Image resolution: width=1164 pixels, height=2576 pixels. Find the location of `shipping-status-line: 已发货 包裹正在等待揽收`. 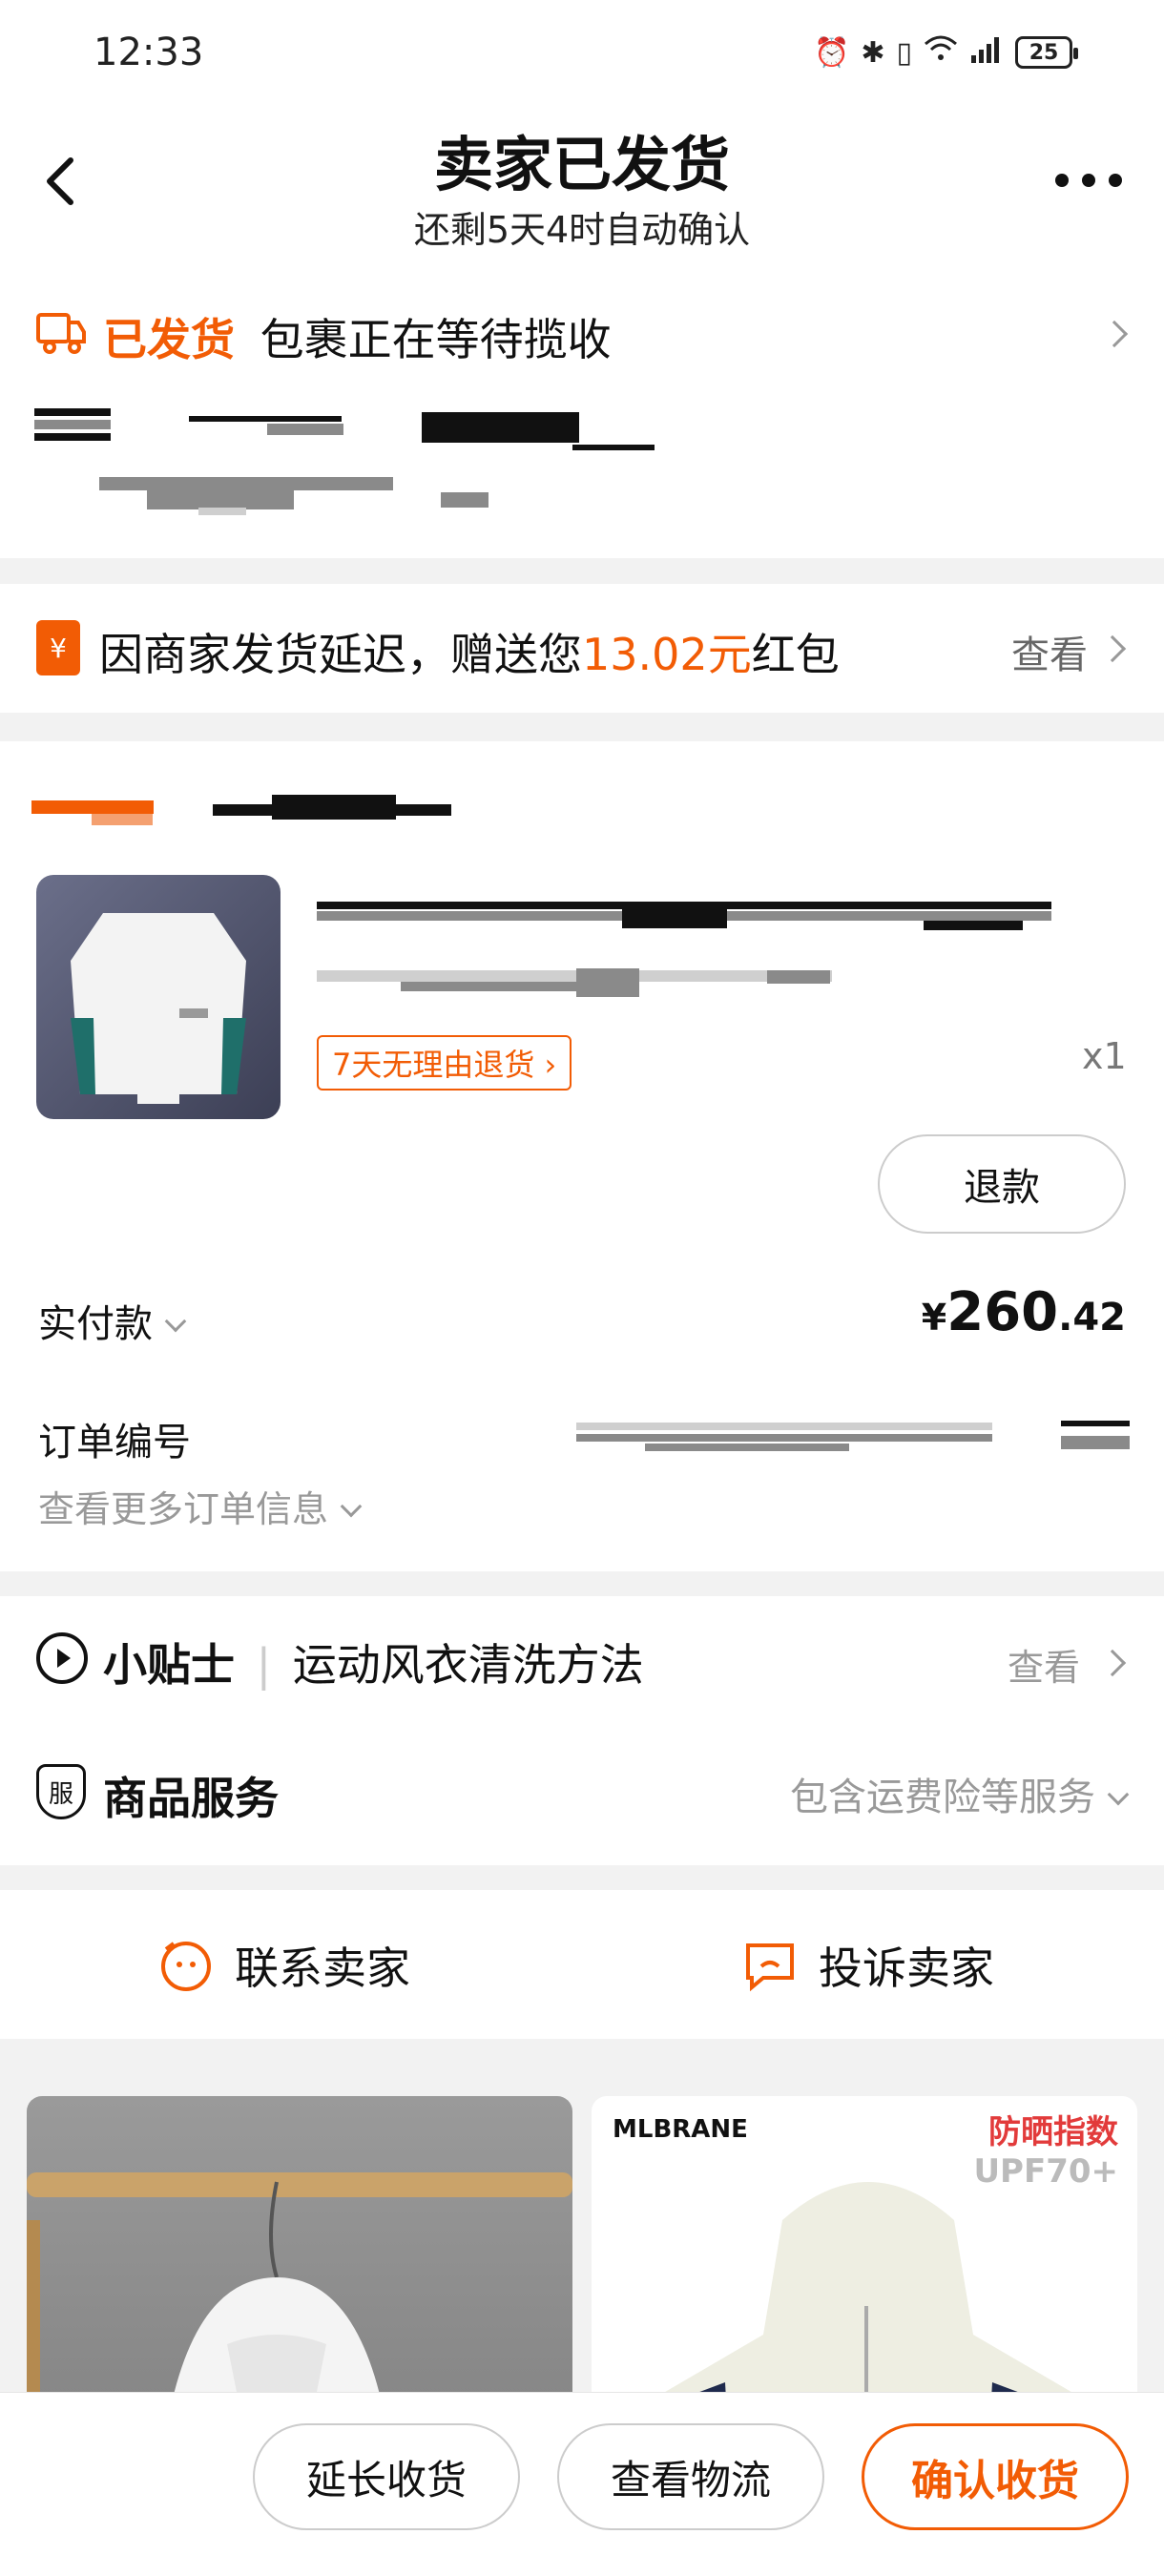

shipping-status-line: 已发货 包裹正在等待揽收 is located at coordinates (357, 336).